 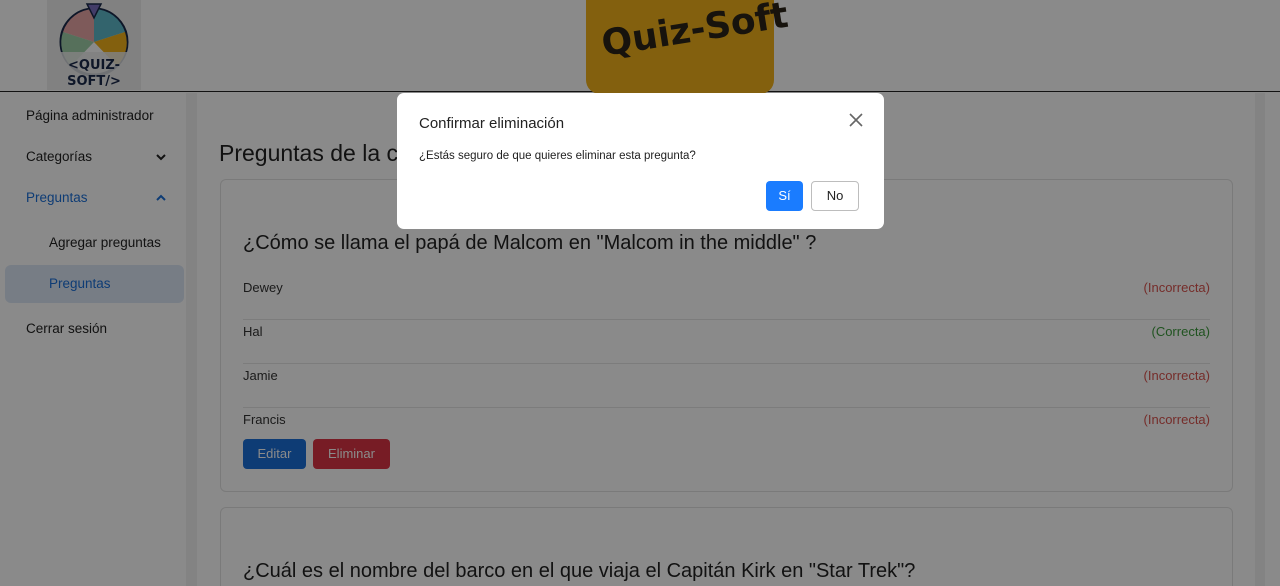 What do you see at coordinates (784, 196) in the screenshot?
I see `confirm-yes-button: Sí` at bounding box center [784, 196].